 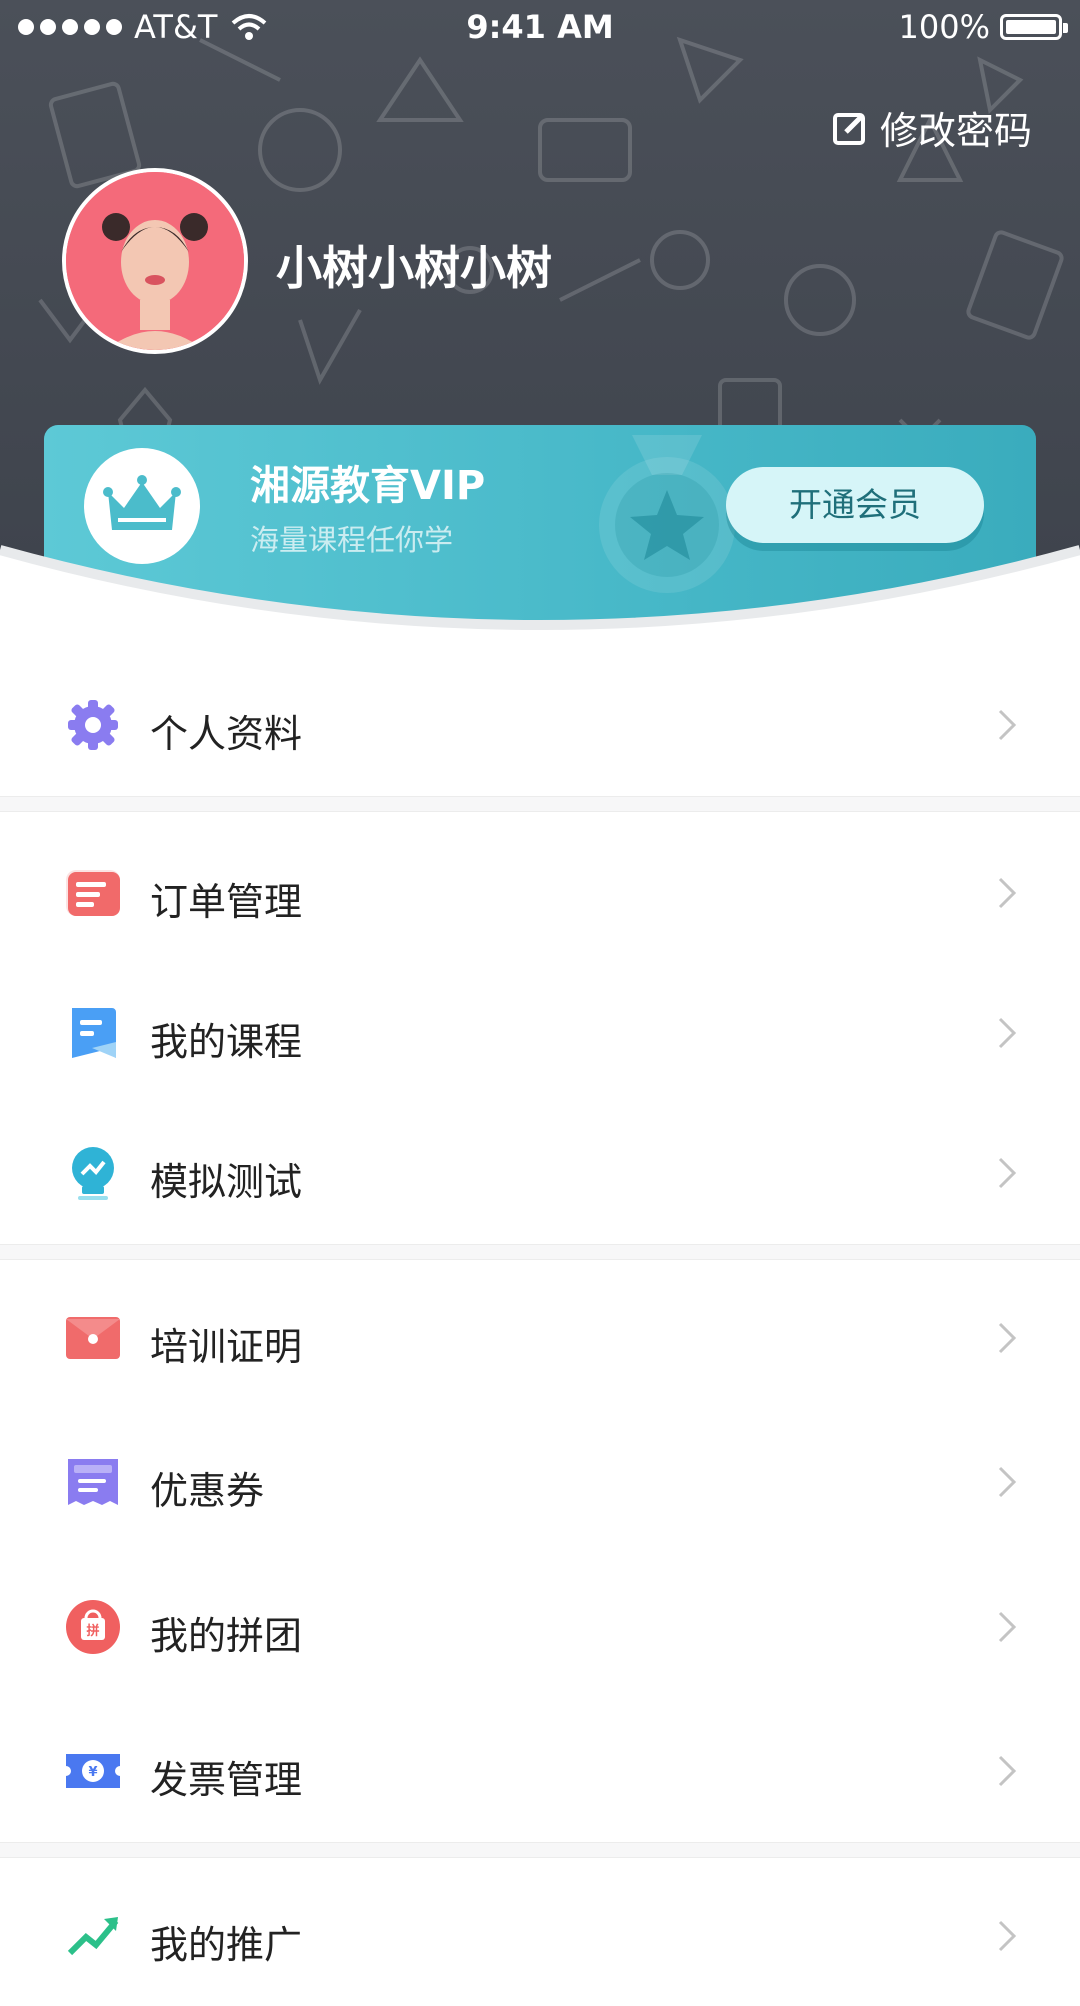 I want to click on certificate-icon, so click(x=93, y=1338).